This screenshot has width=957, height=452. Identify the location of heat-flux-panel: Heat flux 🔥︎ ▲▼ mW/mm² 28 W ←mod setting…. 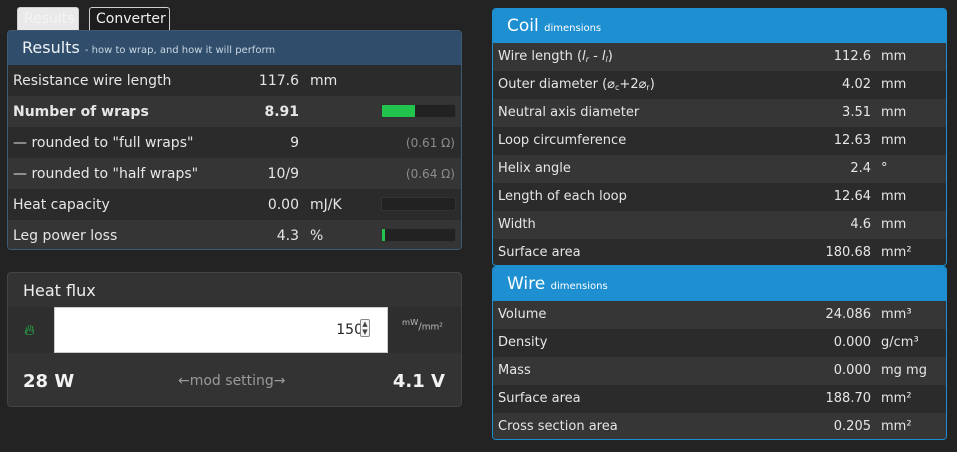
(234, 339).